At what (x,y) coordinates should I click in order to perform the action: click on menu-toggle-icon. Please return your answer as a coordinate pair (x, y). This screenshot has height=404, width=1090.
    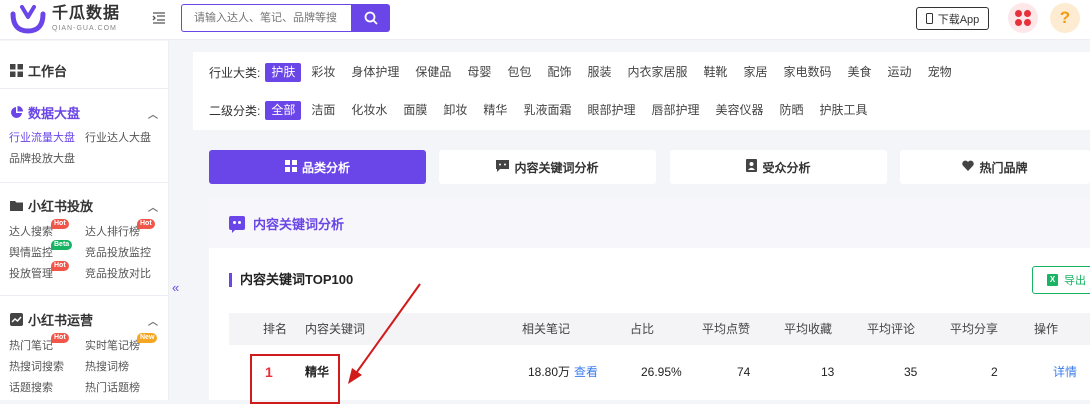
    Looking at the image, I should click on (159, 18).